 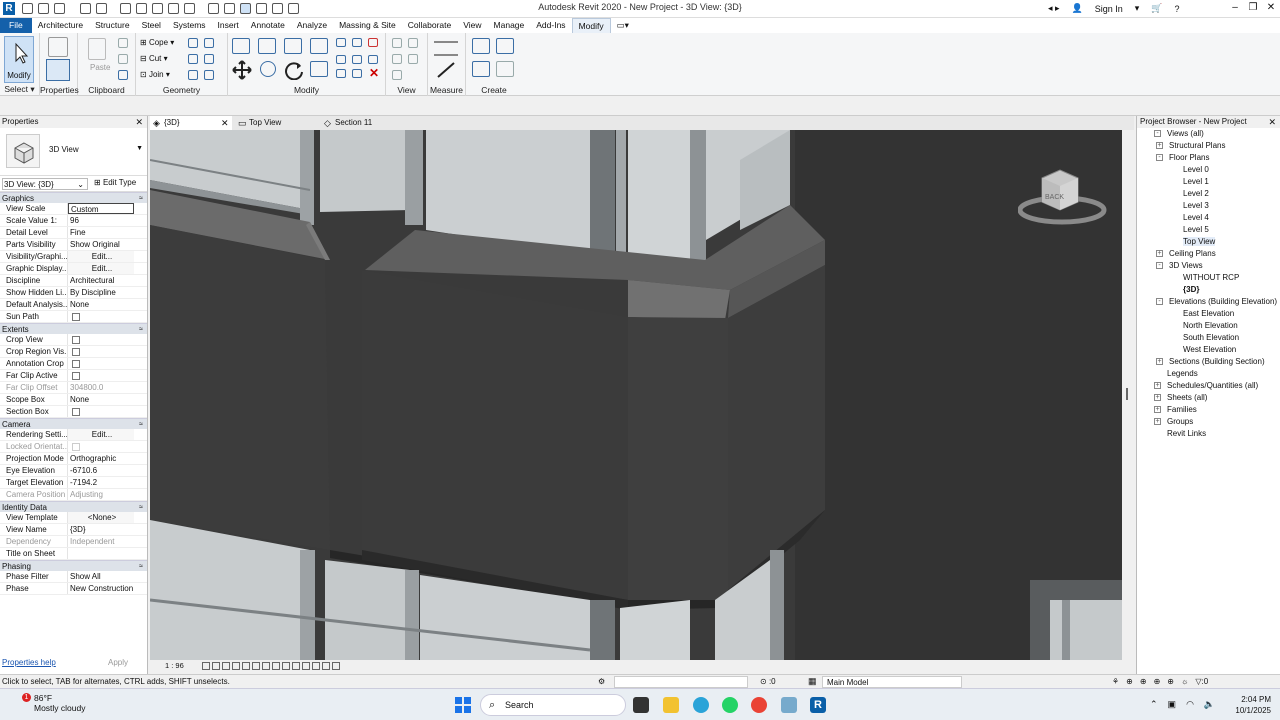 What do you see at coordinates (1154, 704) in the screenshot?
I see `tray-chevron-icon: ⌃` at bounding box center [1154, 704].